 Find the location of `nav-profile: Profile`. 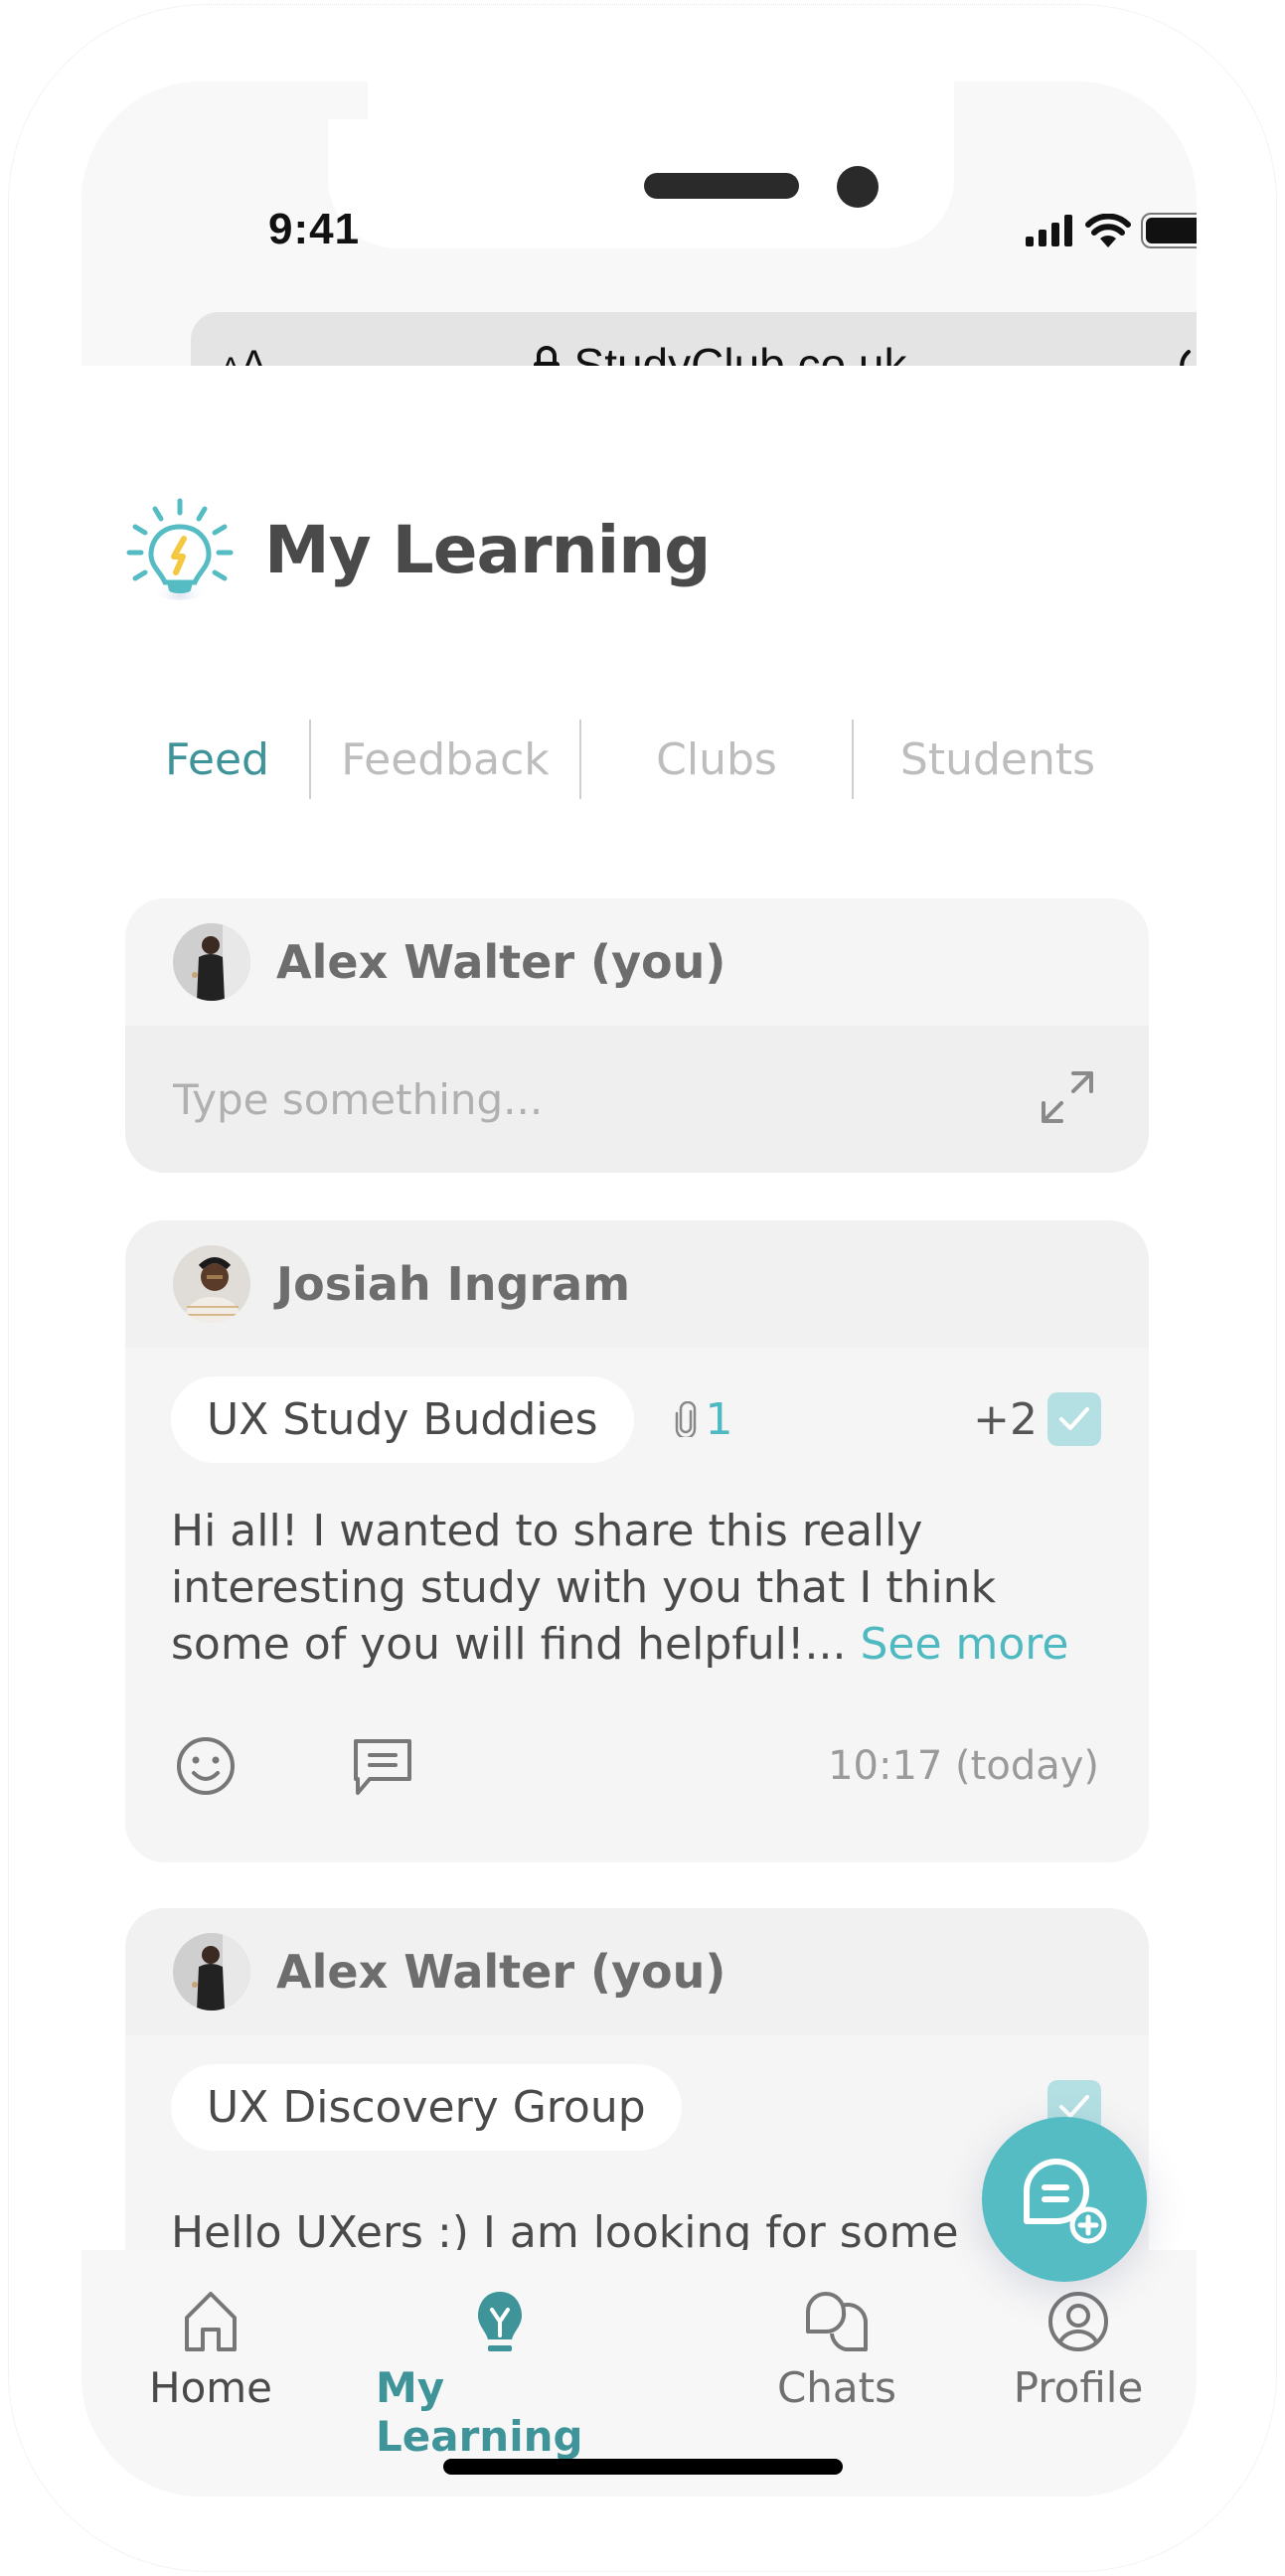

nav-profile: Profile is located at coordinates (1078, 2351).